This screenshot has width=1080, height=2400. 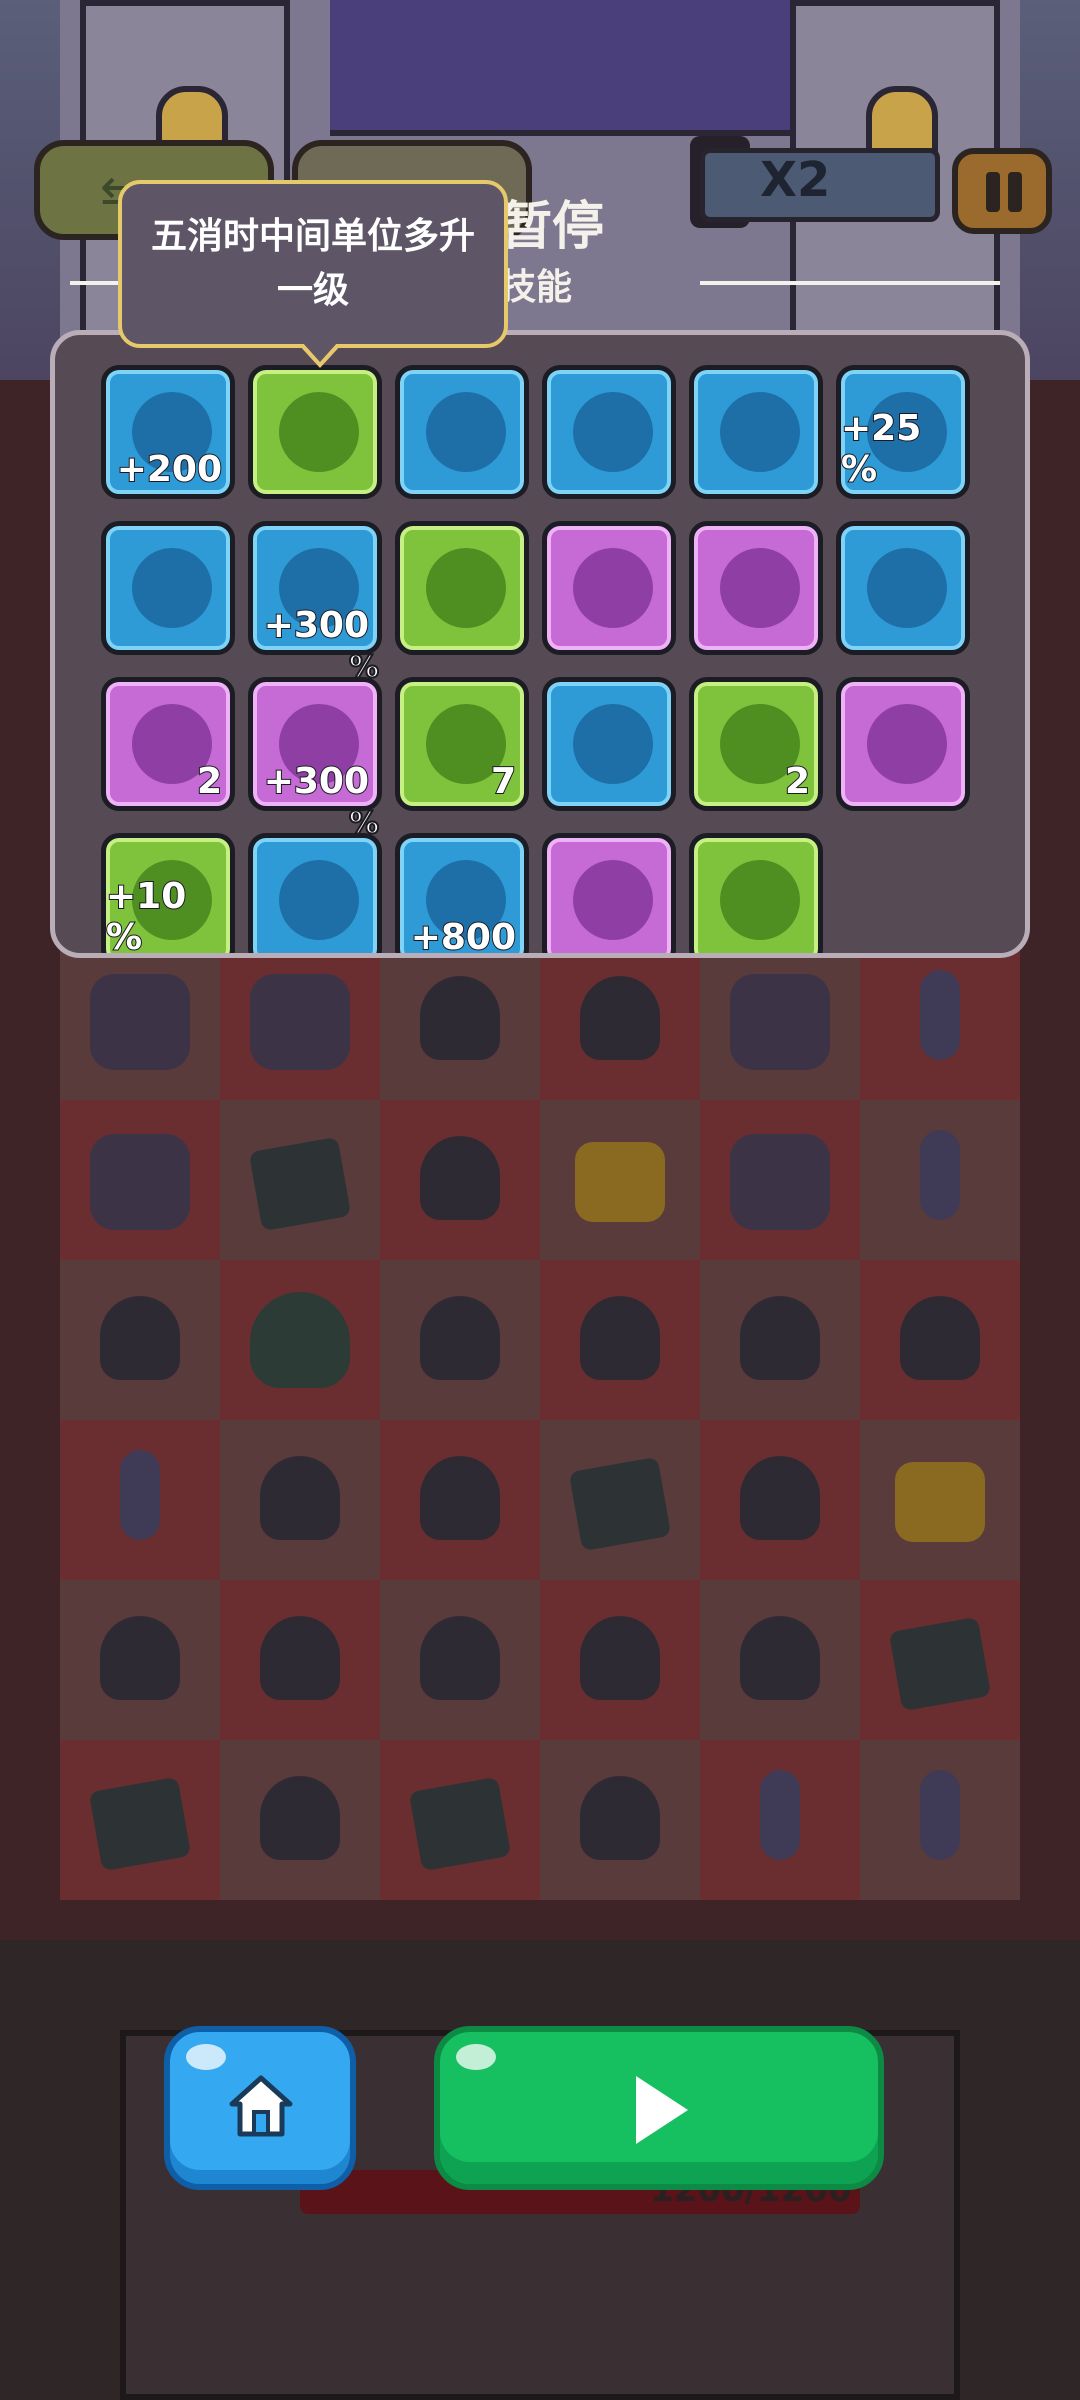 What do you see at coordinates (503, 781) in the screenshot?
I see `skill-stat: 7` at bounding box center [503, 781].